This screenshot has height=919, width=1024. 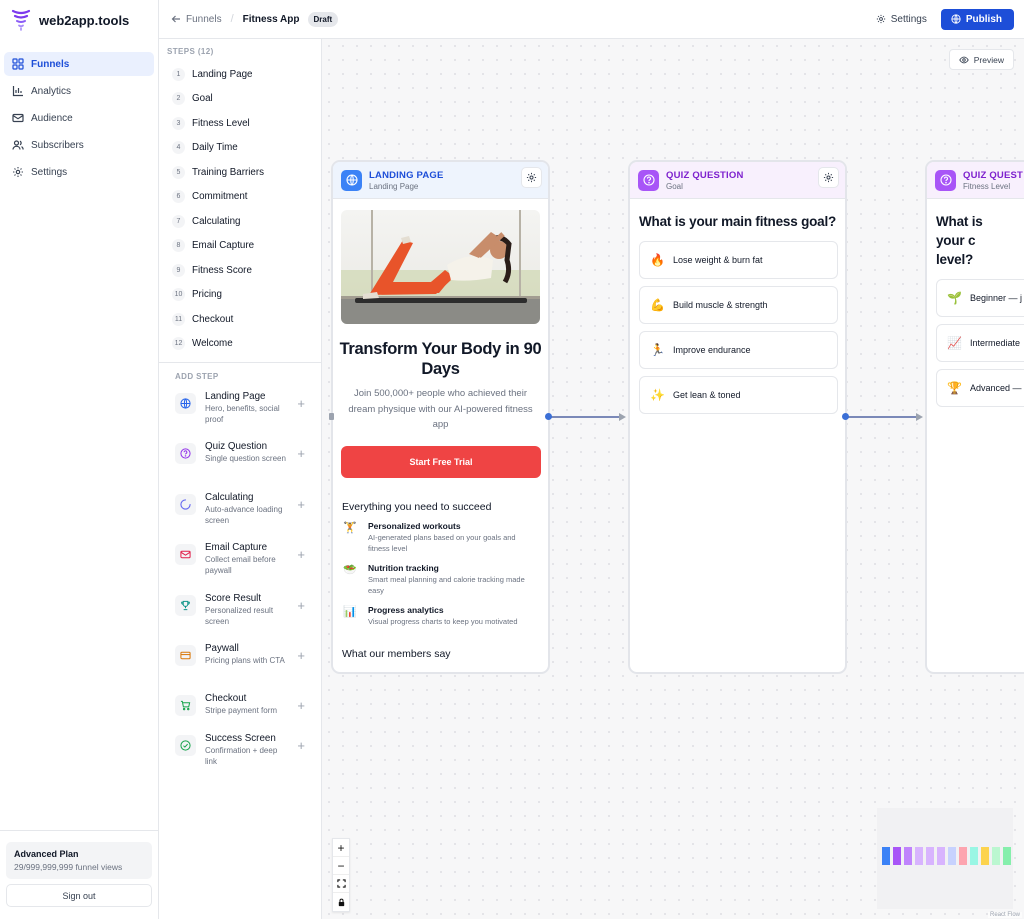 What do you see at coordinates (240, 74) in the screenshot?
I see `step-item: 1 Landing Page` at bounding box center [240, 74].